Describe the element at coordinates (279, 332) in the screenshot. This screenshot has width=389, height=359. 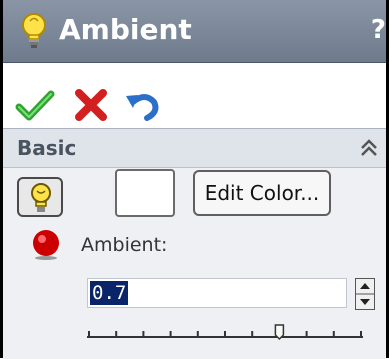
I see `slider-thumb` at that location.